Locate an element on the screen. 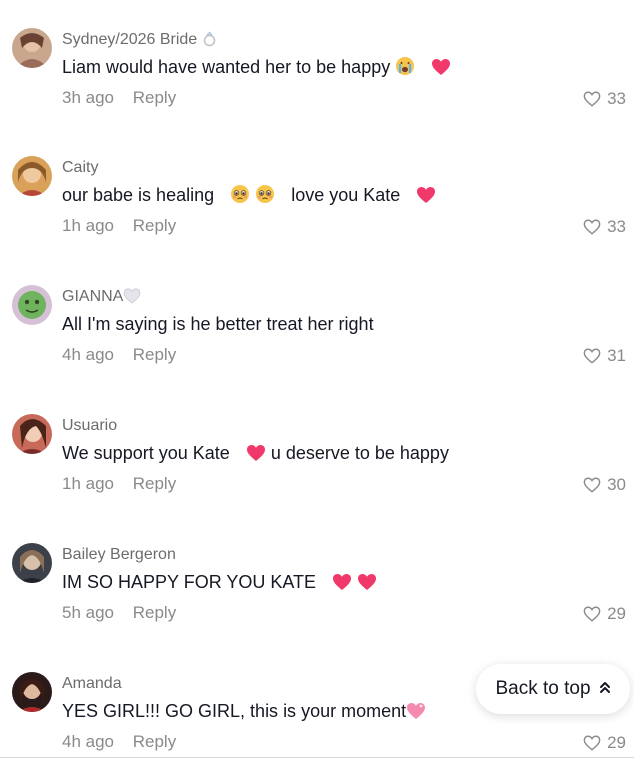 The height and width of the screenshot is (762, 634). comment-text-part: Liam would have wanted her to be happy is located at coordinates (226, 67).